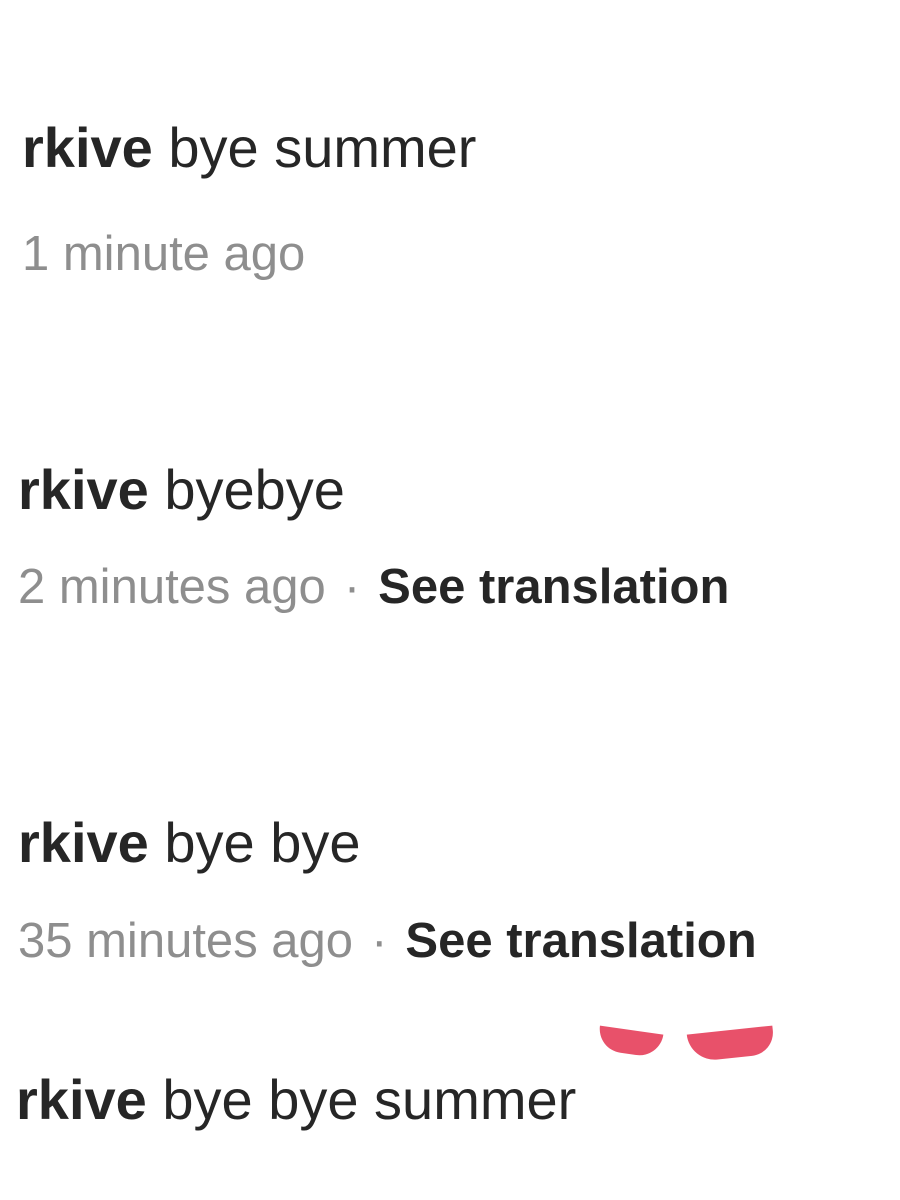 The image size is (900, 1200). Describe the element at coordinates (172, 587) in the screenshot. I see `comment-timestamp: 2 minutes ago` at that location.